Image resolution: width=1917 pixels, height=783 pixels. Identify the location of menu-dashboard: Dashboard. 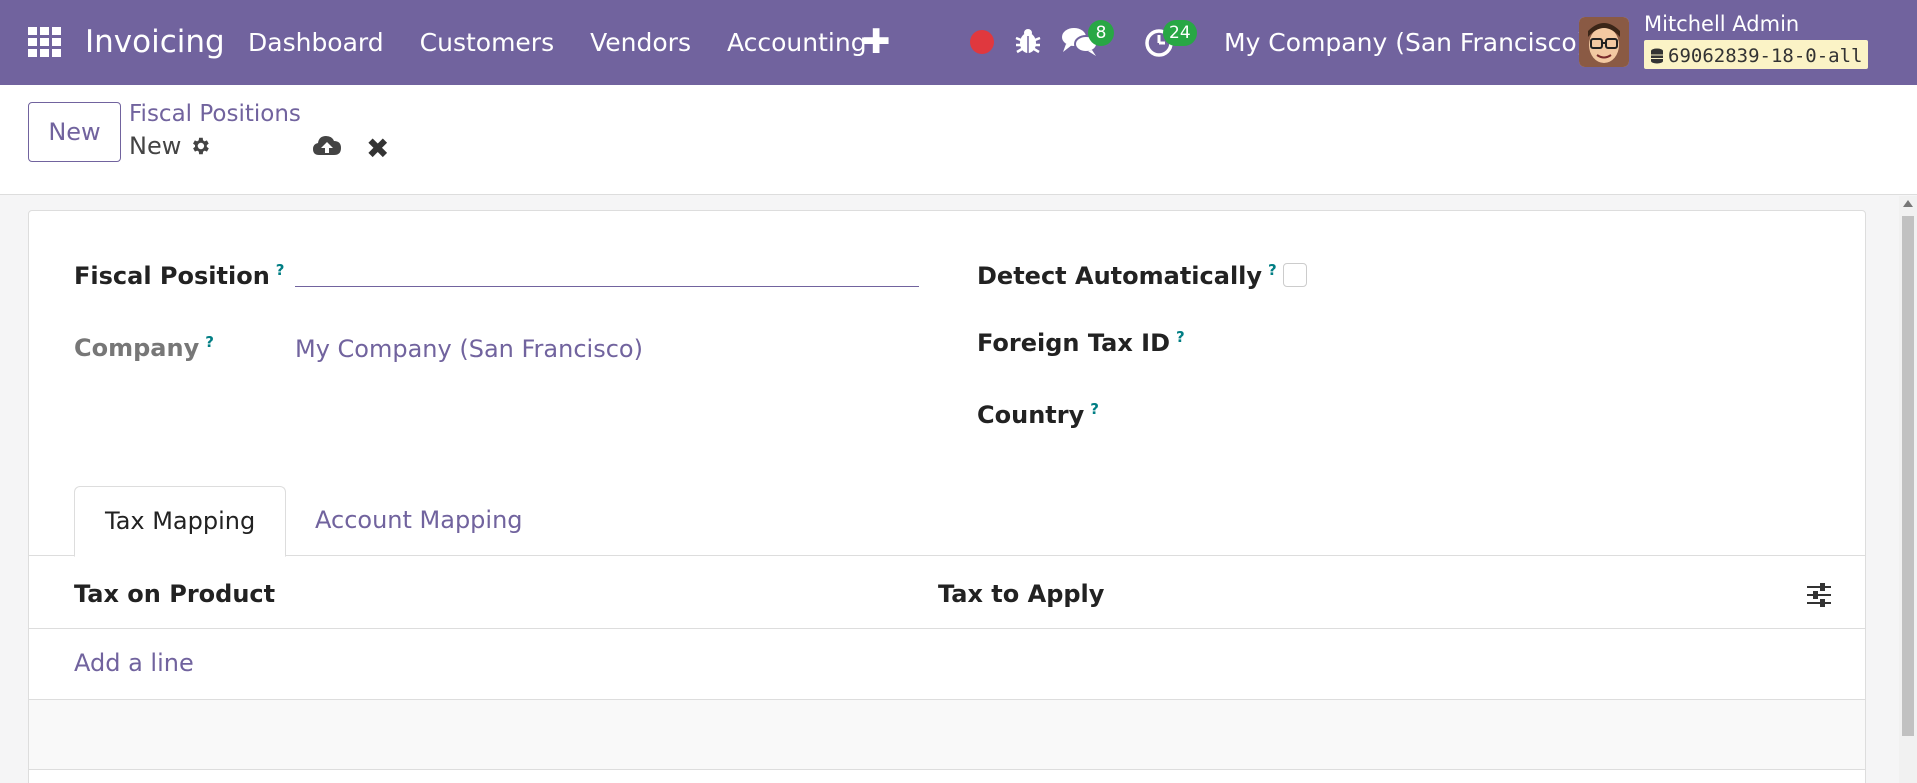
(316, 42).